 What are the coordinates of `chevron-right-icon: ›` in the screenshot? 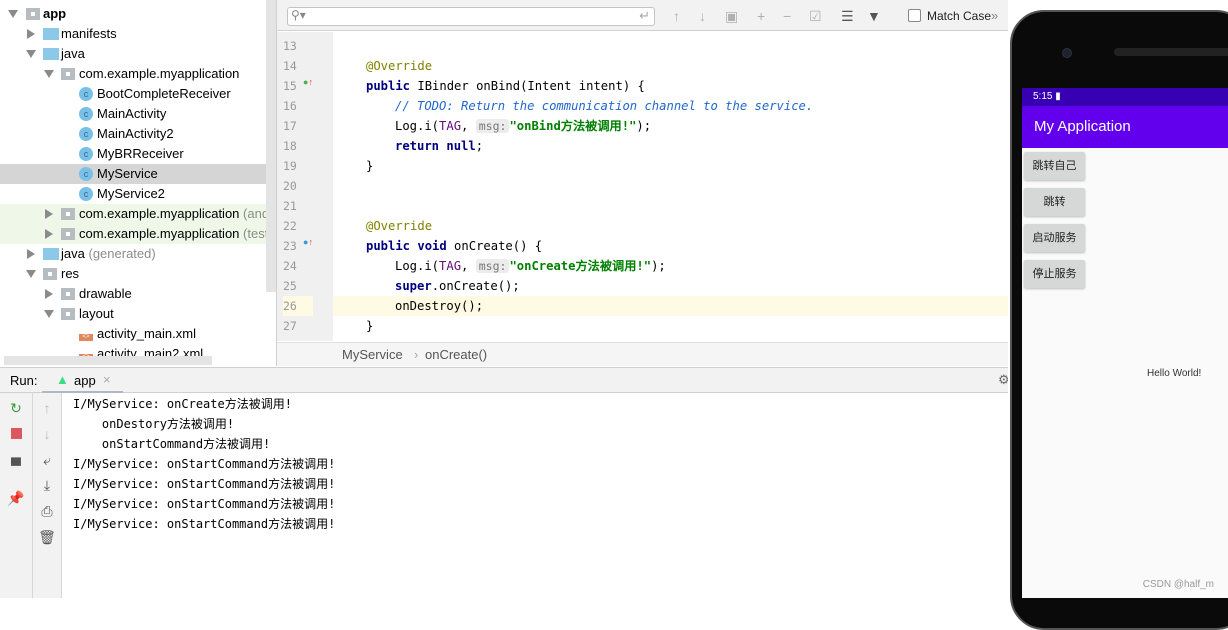 It's located at (416, 354).